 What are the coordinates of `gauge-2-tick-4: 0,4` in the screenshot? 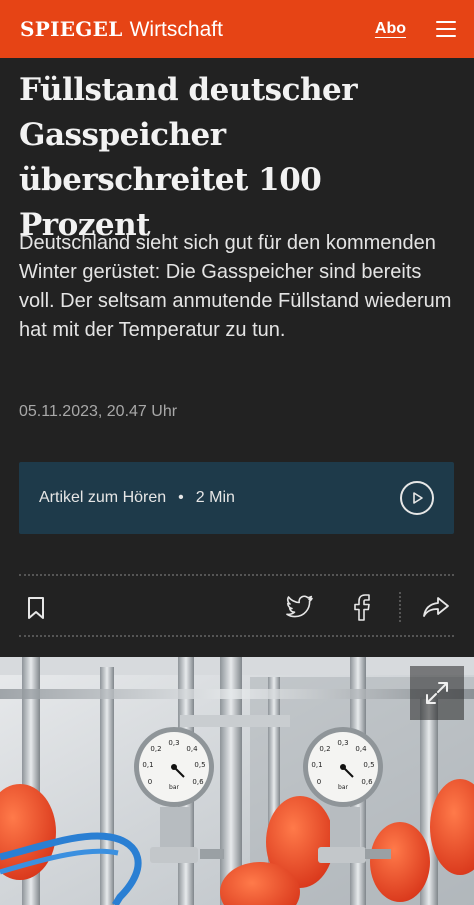 It's located at (361, 749).